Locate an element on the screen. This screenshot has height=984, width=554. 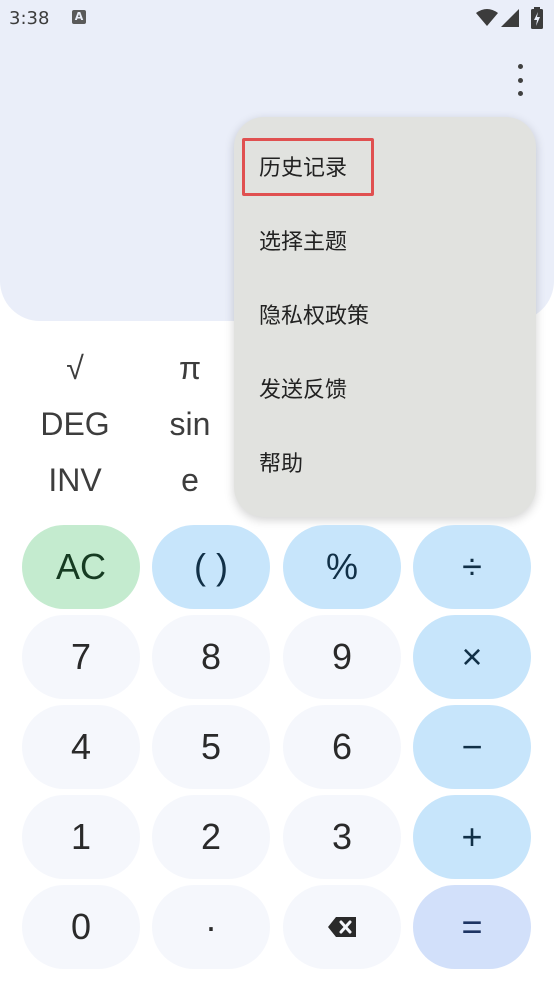
clear-button: AC is located at coordinates (81, 567).